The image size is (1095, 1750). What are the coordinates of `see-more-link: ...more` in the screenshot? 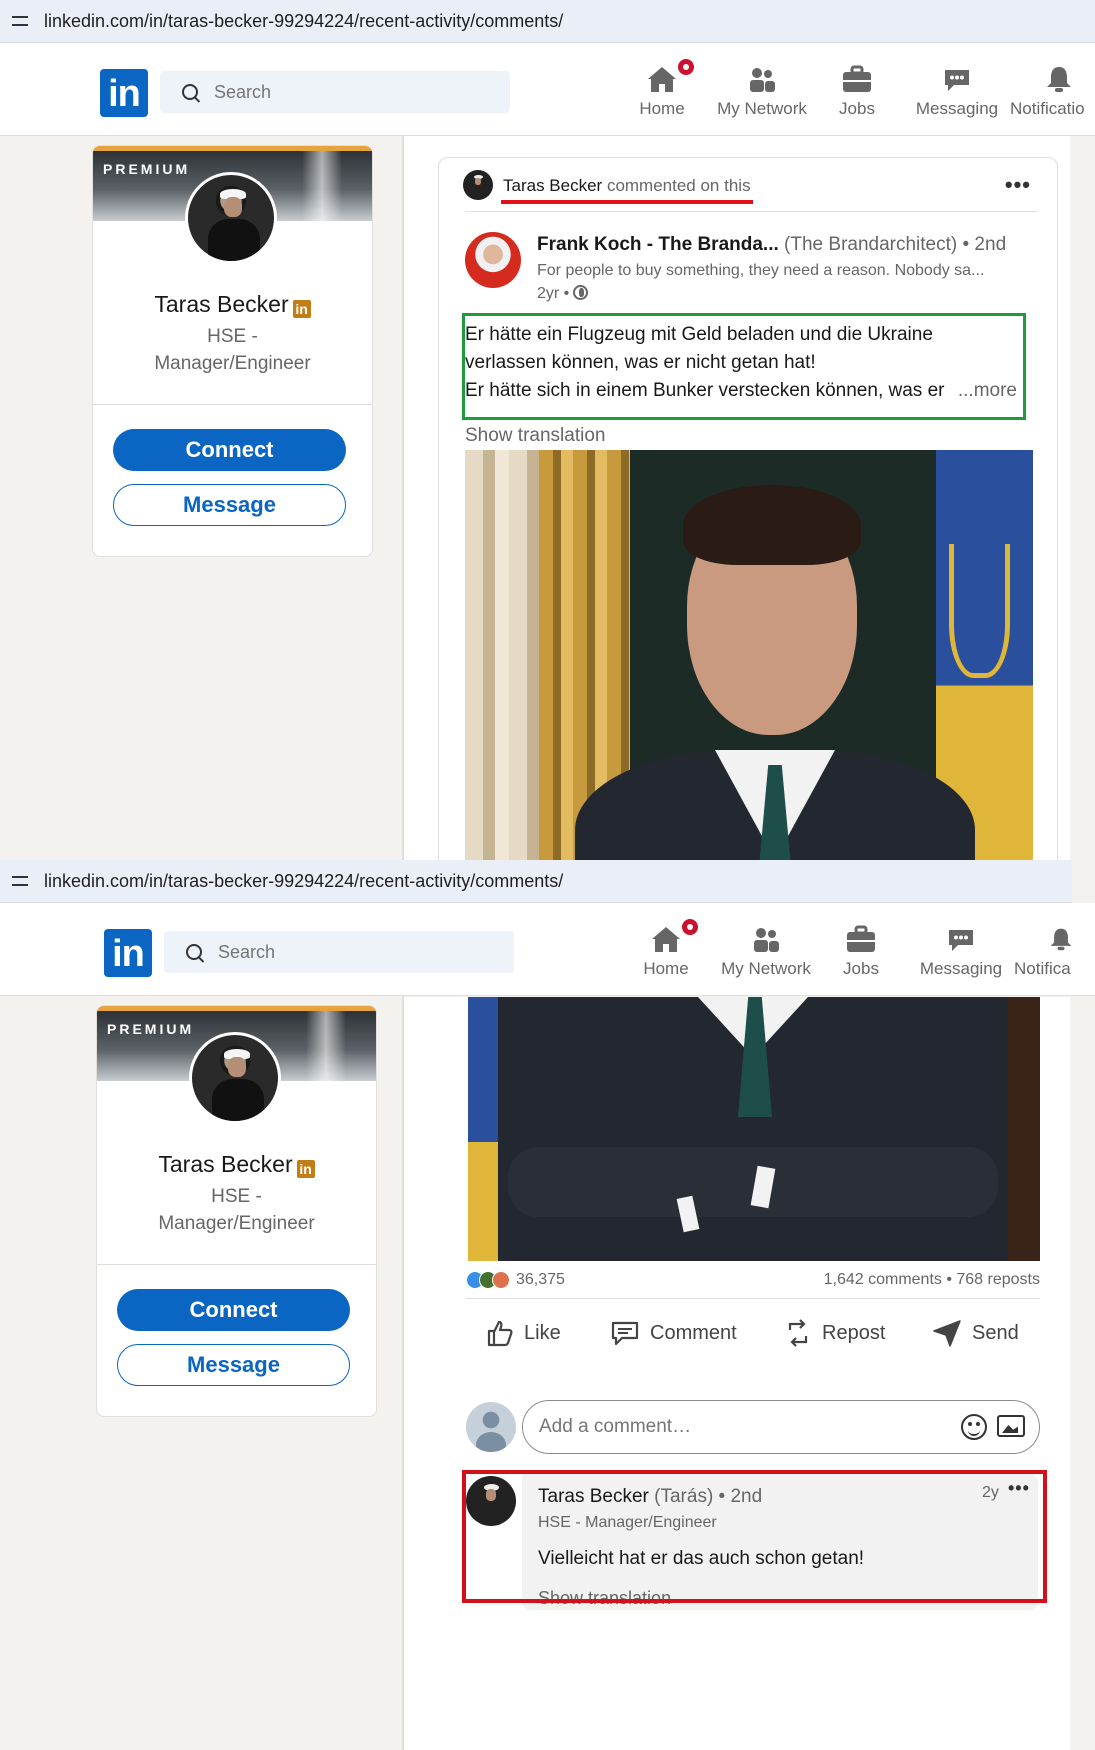 It's located at (983, 391).